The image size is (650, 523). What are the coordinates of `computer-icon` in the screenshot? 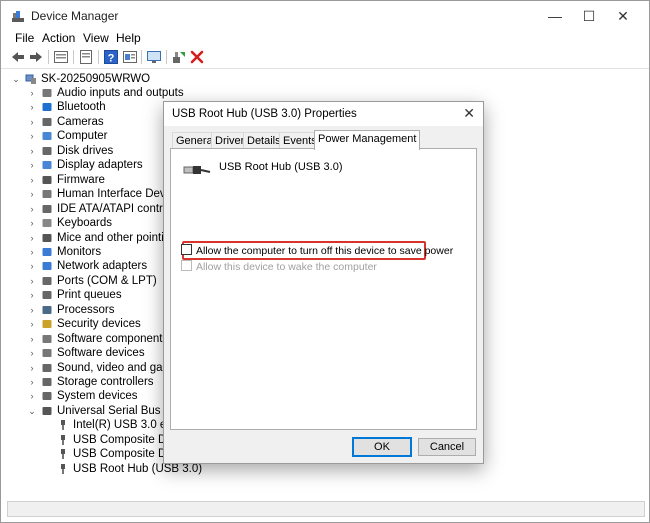 It's located at (30, 79).